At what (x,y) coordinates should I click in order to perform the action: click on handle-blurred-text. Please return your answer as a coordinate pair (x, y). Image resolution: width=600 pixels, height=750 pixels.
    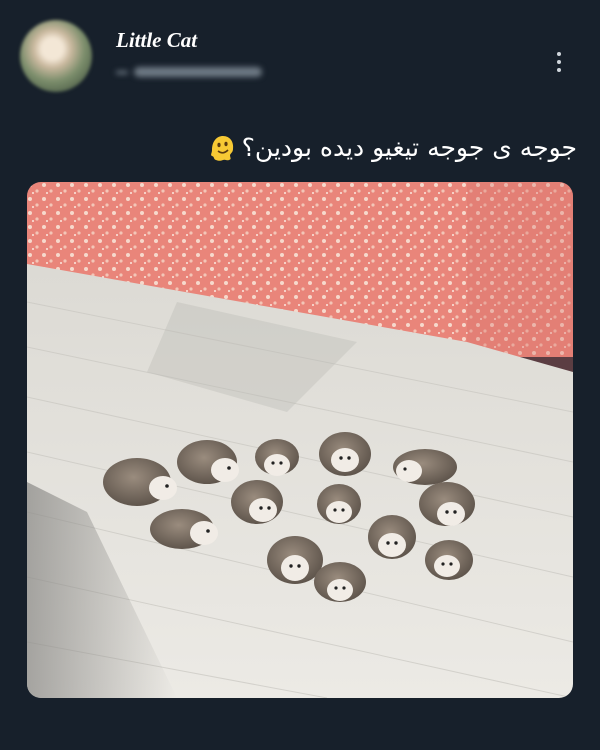
    Looking at the image, I should click on (198, 72).